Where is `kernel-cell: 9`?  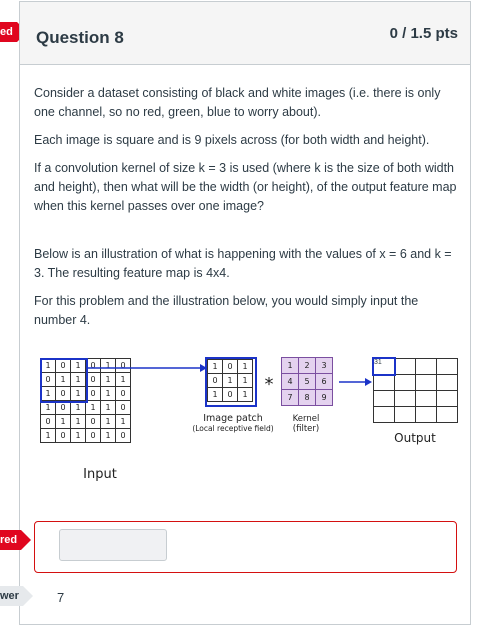
kernel-cell: 9 is located at coordinates (324, 397).